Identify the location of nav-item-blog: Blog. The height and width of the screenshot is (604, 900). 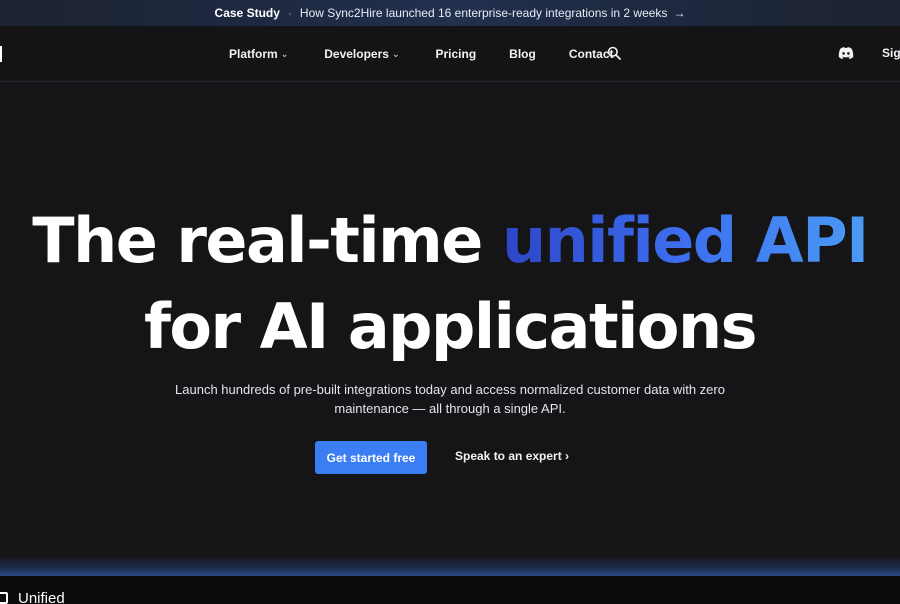
(522, 54).